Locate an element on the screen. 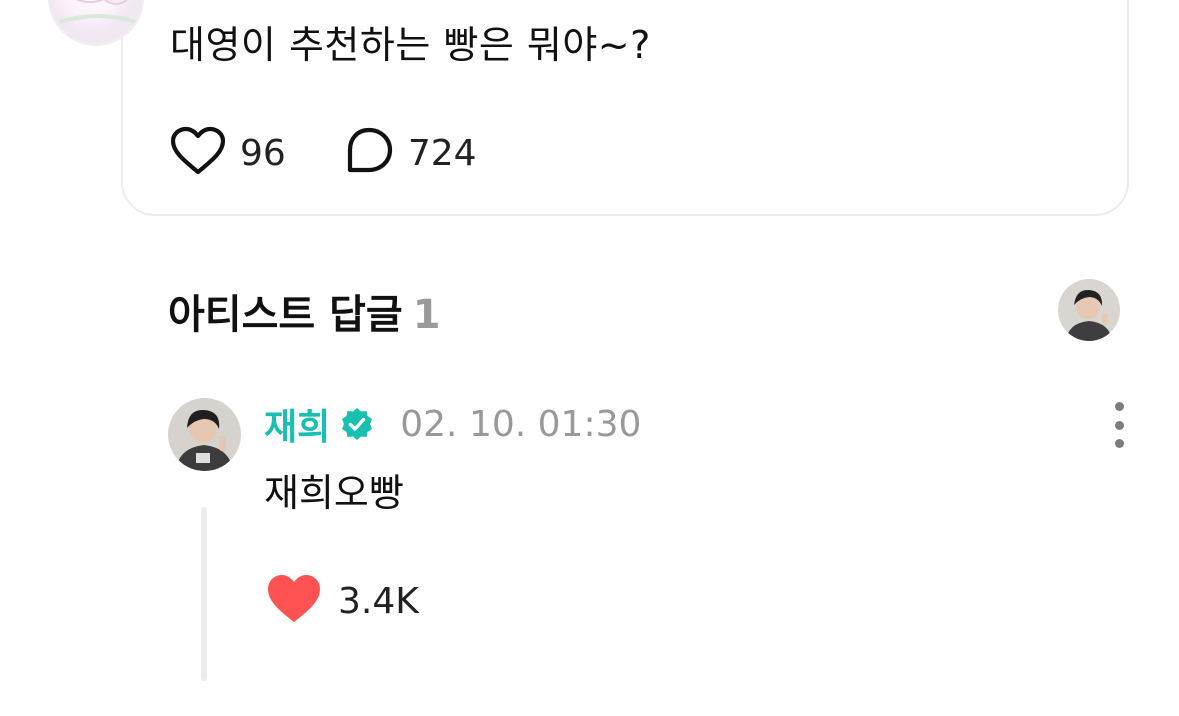 Image resolution: width=1179 pixels, height=716 pixels. reply-like-button: 3.4K is located at coordinates (342, 601).